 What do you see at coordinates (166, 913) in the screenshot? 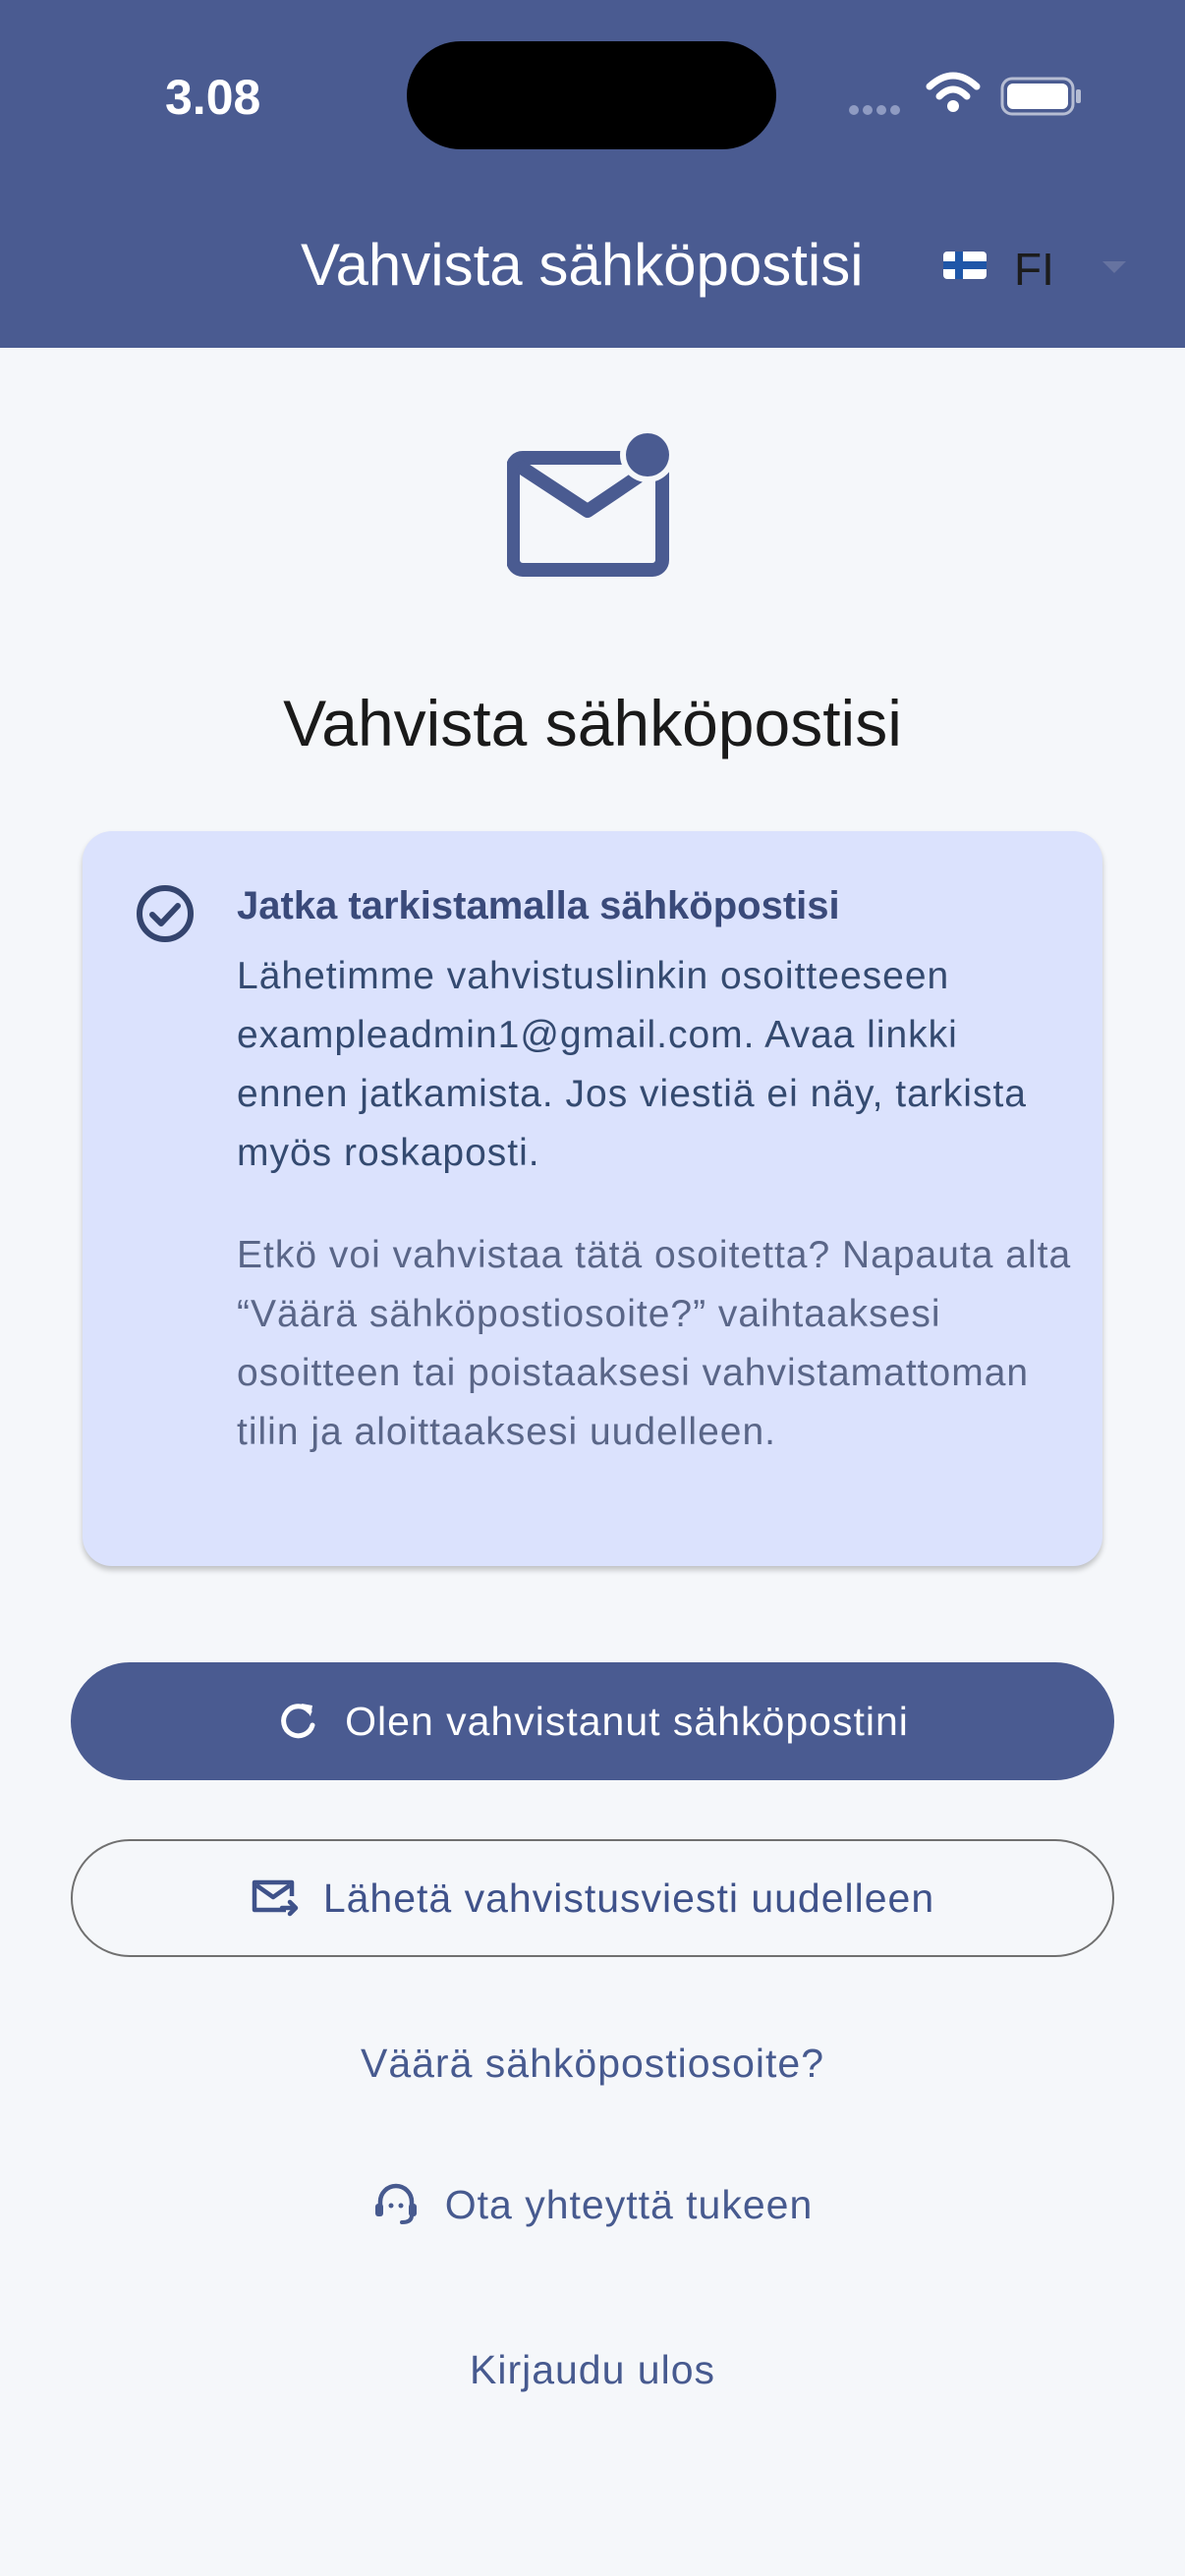
I see `check-circle-icon` at bounding box center [166, 913].